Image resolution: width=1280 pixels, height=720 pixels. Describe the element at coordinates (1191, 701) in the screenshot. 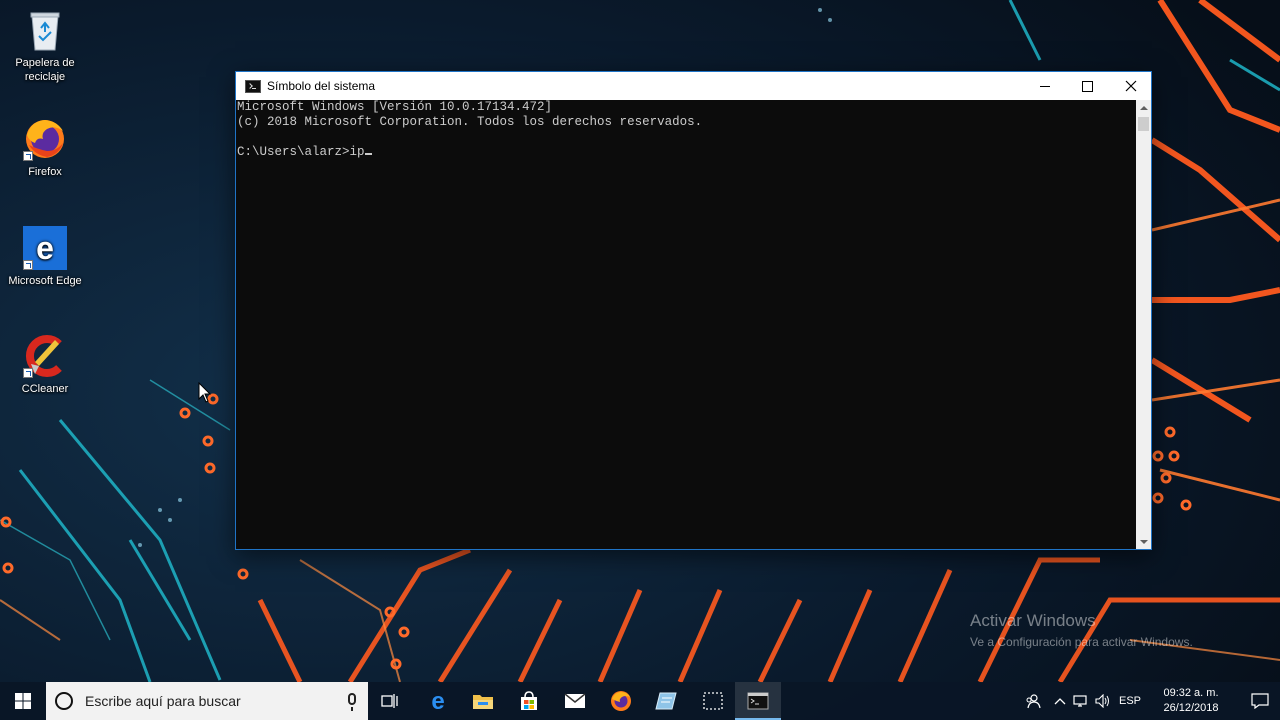

I see `clock: 09:32 a. m. 26/12/2018` at that location.